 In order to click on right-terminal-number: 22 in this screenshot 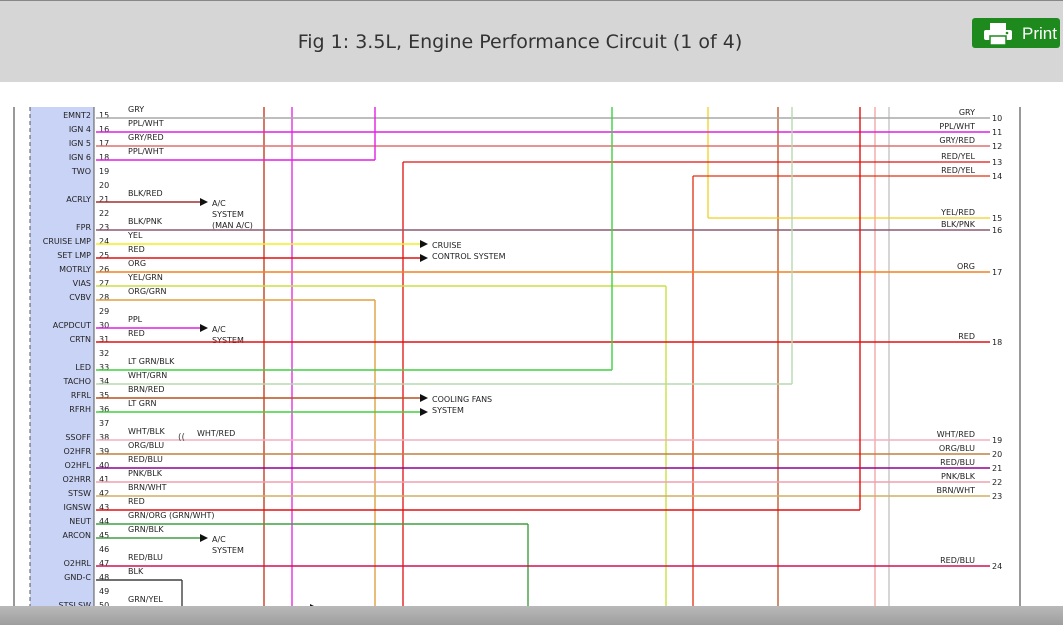, I will do `click(997, 482)`.